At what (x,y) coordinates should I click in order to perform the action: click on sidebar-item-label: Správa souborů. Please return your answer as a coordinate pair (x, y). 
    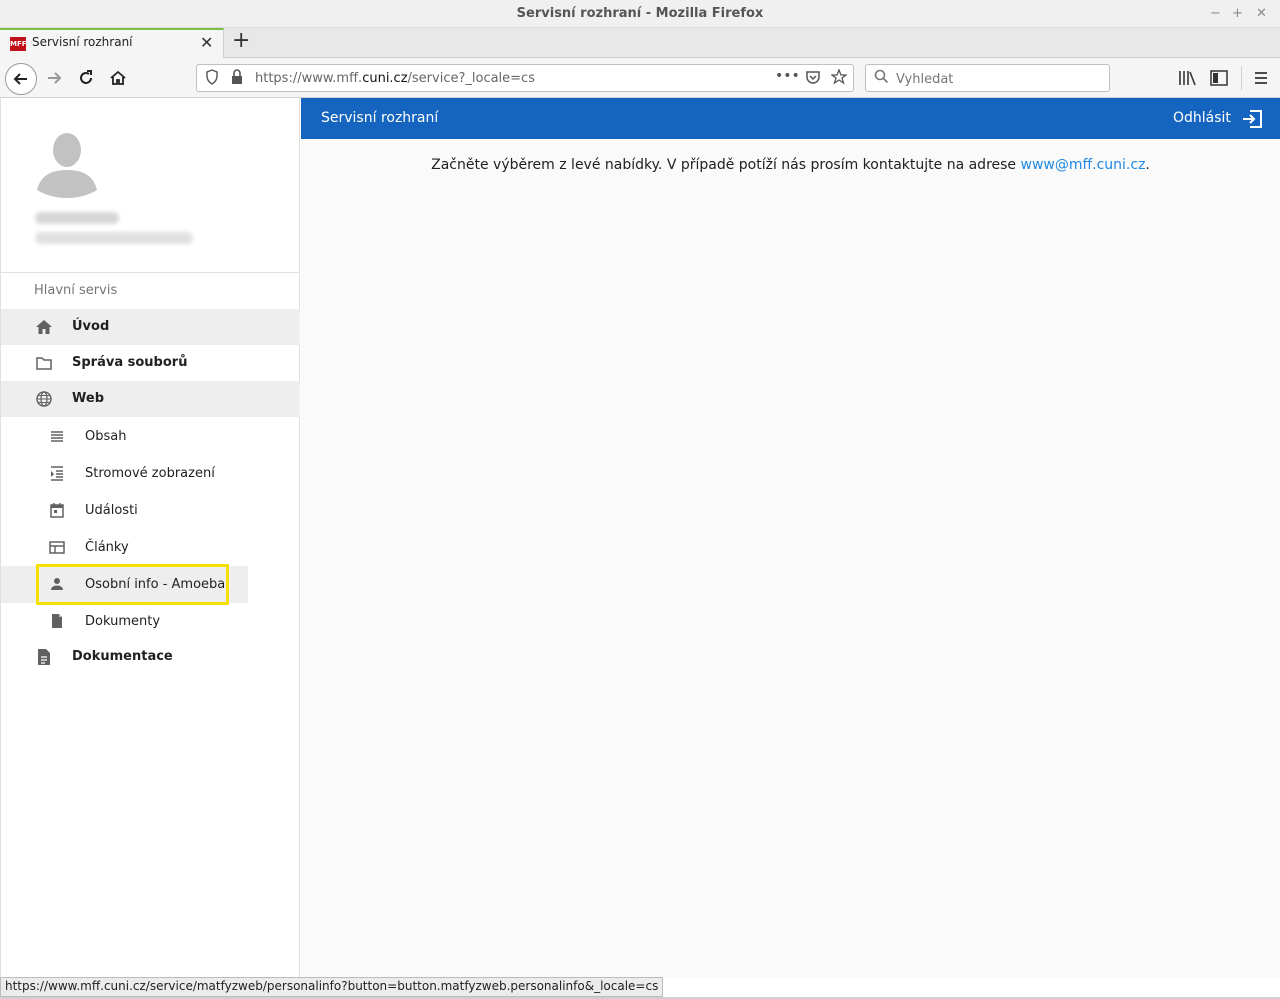
    Looking at the image, I should click on (130, 362).